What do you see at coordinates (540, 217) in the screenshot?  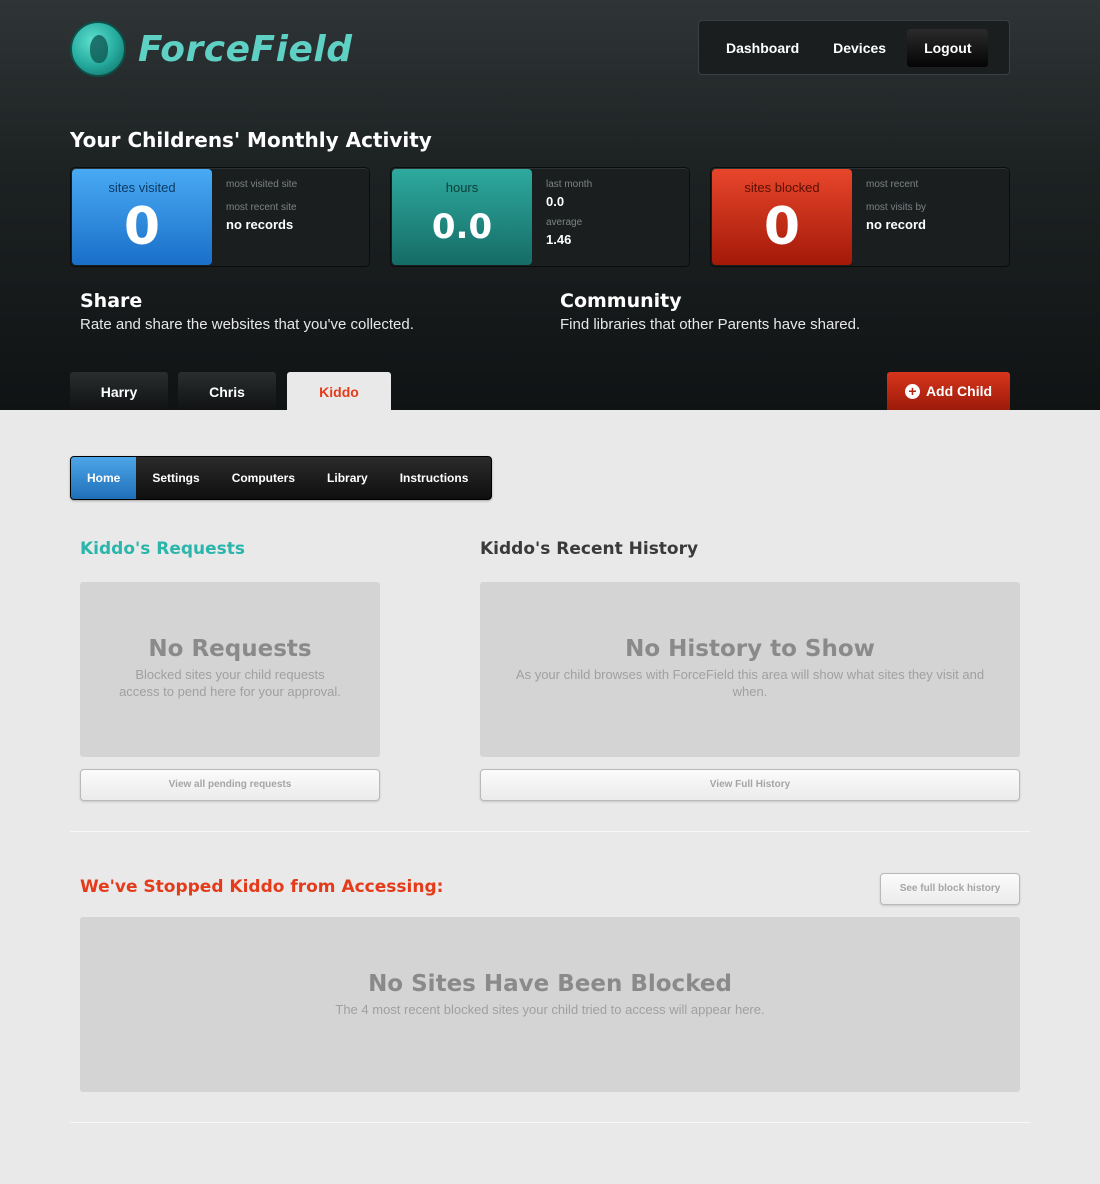 I see `hours-card: hours 0.0 last month 0.0 average 1.46` at bounding box center [540, 217].